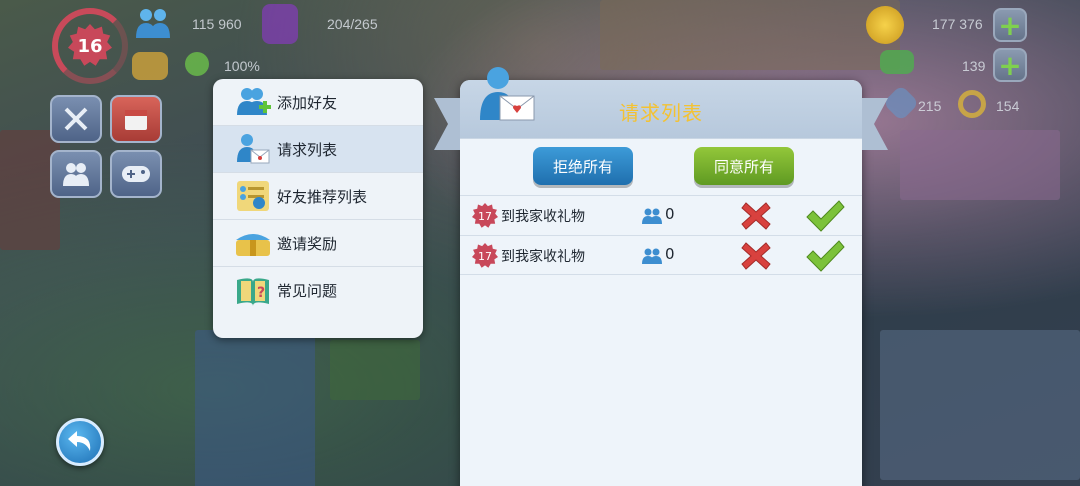  I want to click on gamepad-icon, so click(136, 174).